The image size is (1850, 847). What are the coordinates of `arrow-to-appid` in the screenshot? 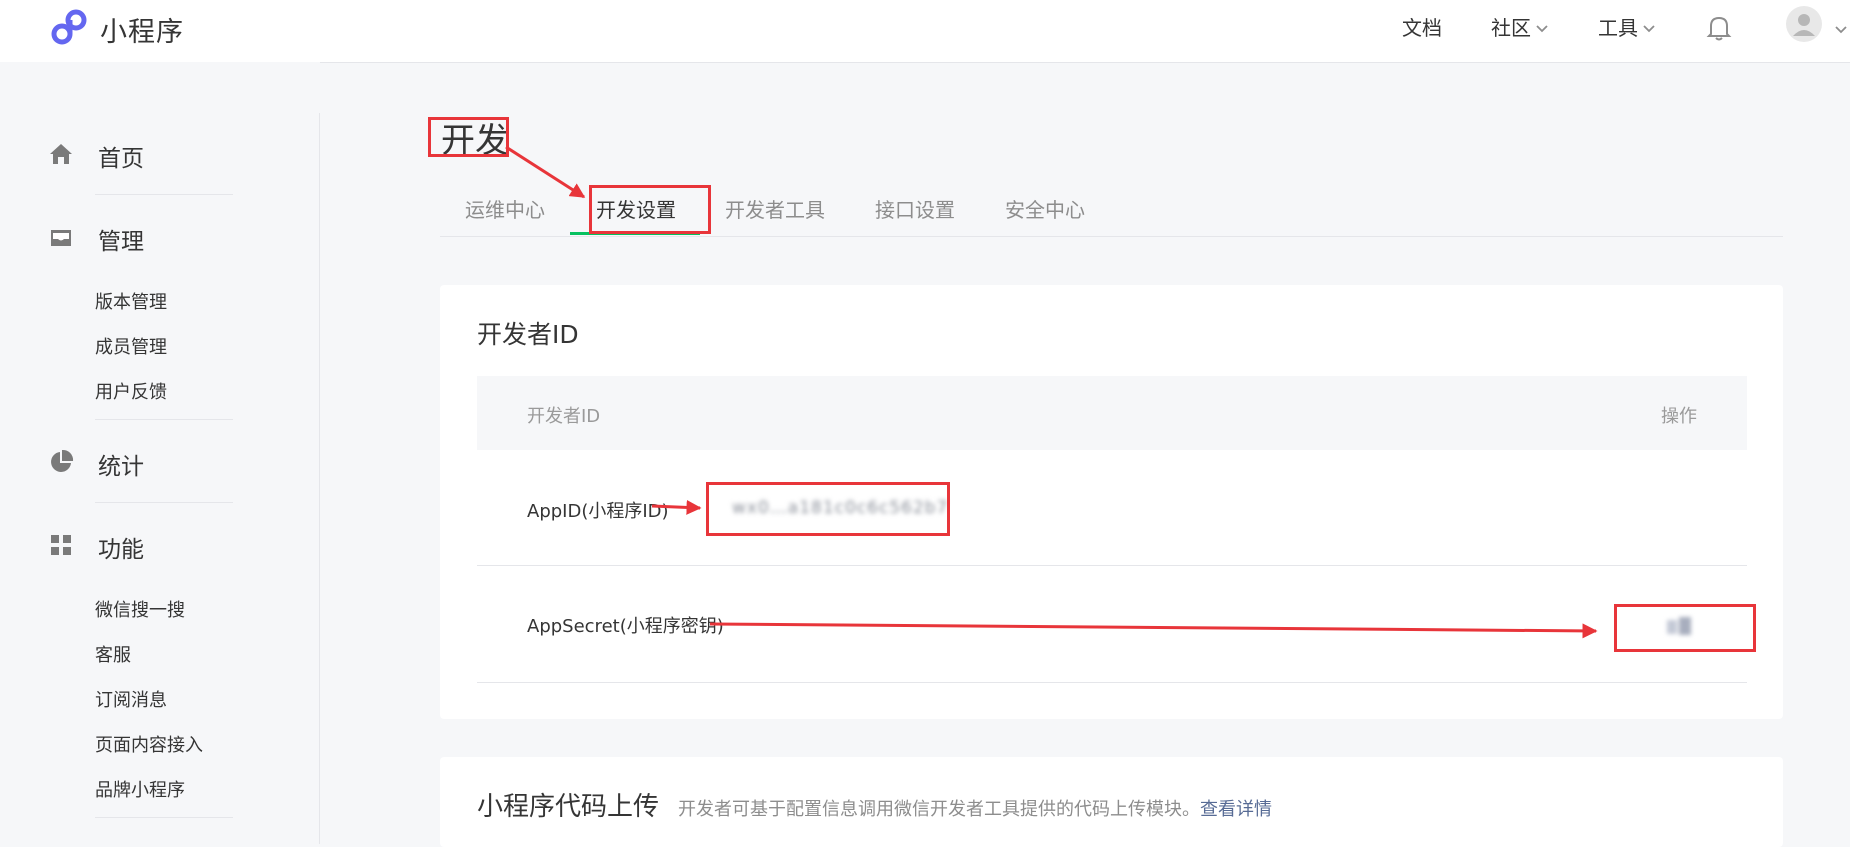 It's located at (676, 507).